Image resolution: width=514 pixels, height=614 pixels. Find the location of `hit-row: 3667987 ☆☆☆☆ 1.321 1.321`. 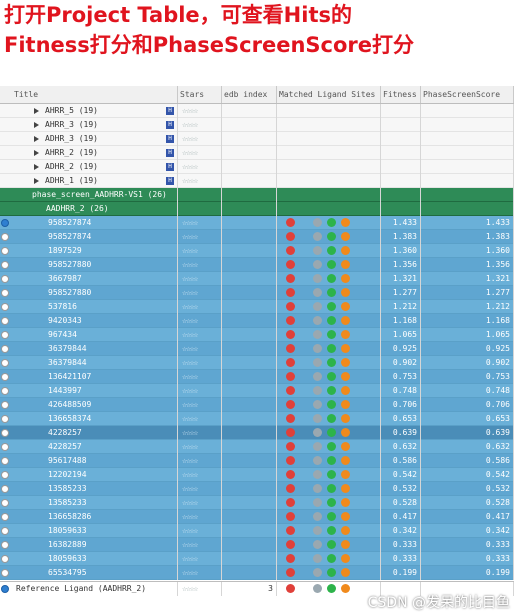

hit-row: 3667987 ☆☆☆☆ 1.321 1.321 is located at coordinates (257, 279).